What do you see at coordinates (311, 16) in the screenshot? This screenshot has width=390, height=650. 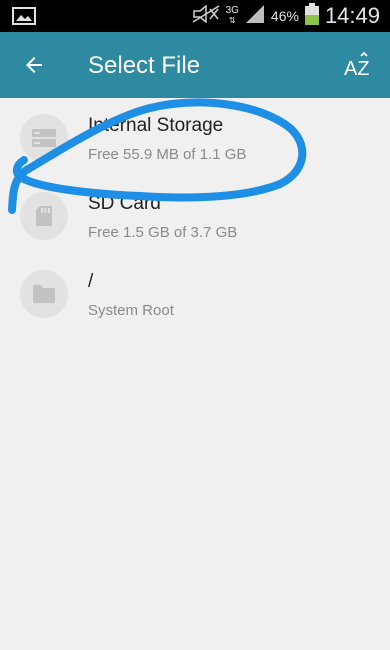 I see `battery-icon` at bounding box center [311, 16].